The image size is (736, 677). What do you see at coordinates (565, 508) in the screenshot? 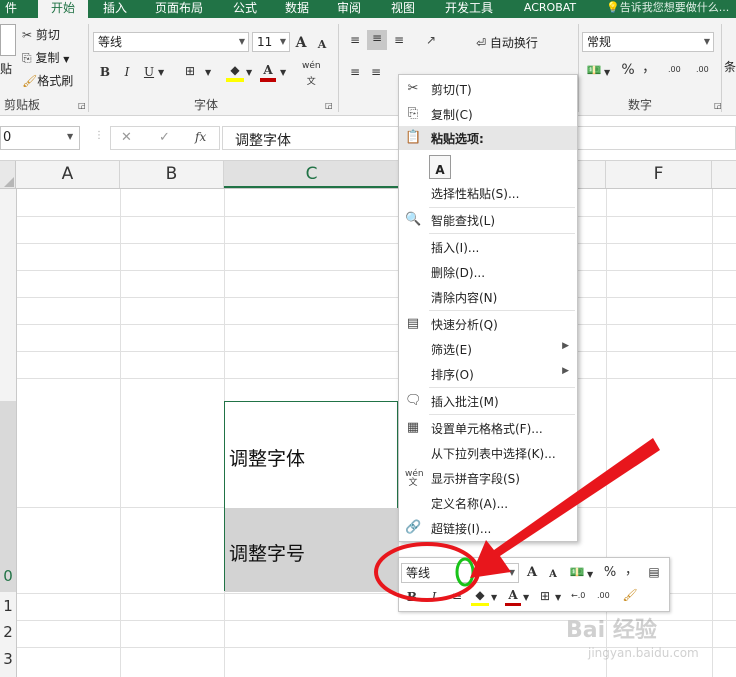
I see `red-arrow-annotation` at bounding box center [565, 508].